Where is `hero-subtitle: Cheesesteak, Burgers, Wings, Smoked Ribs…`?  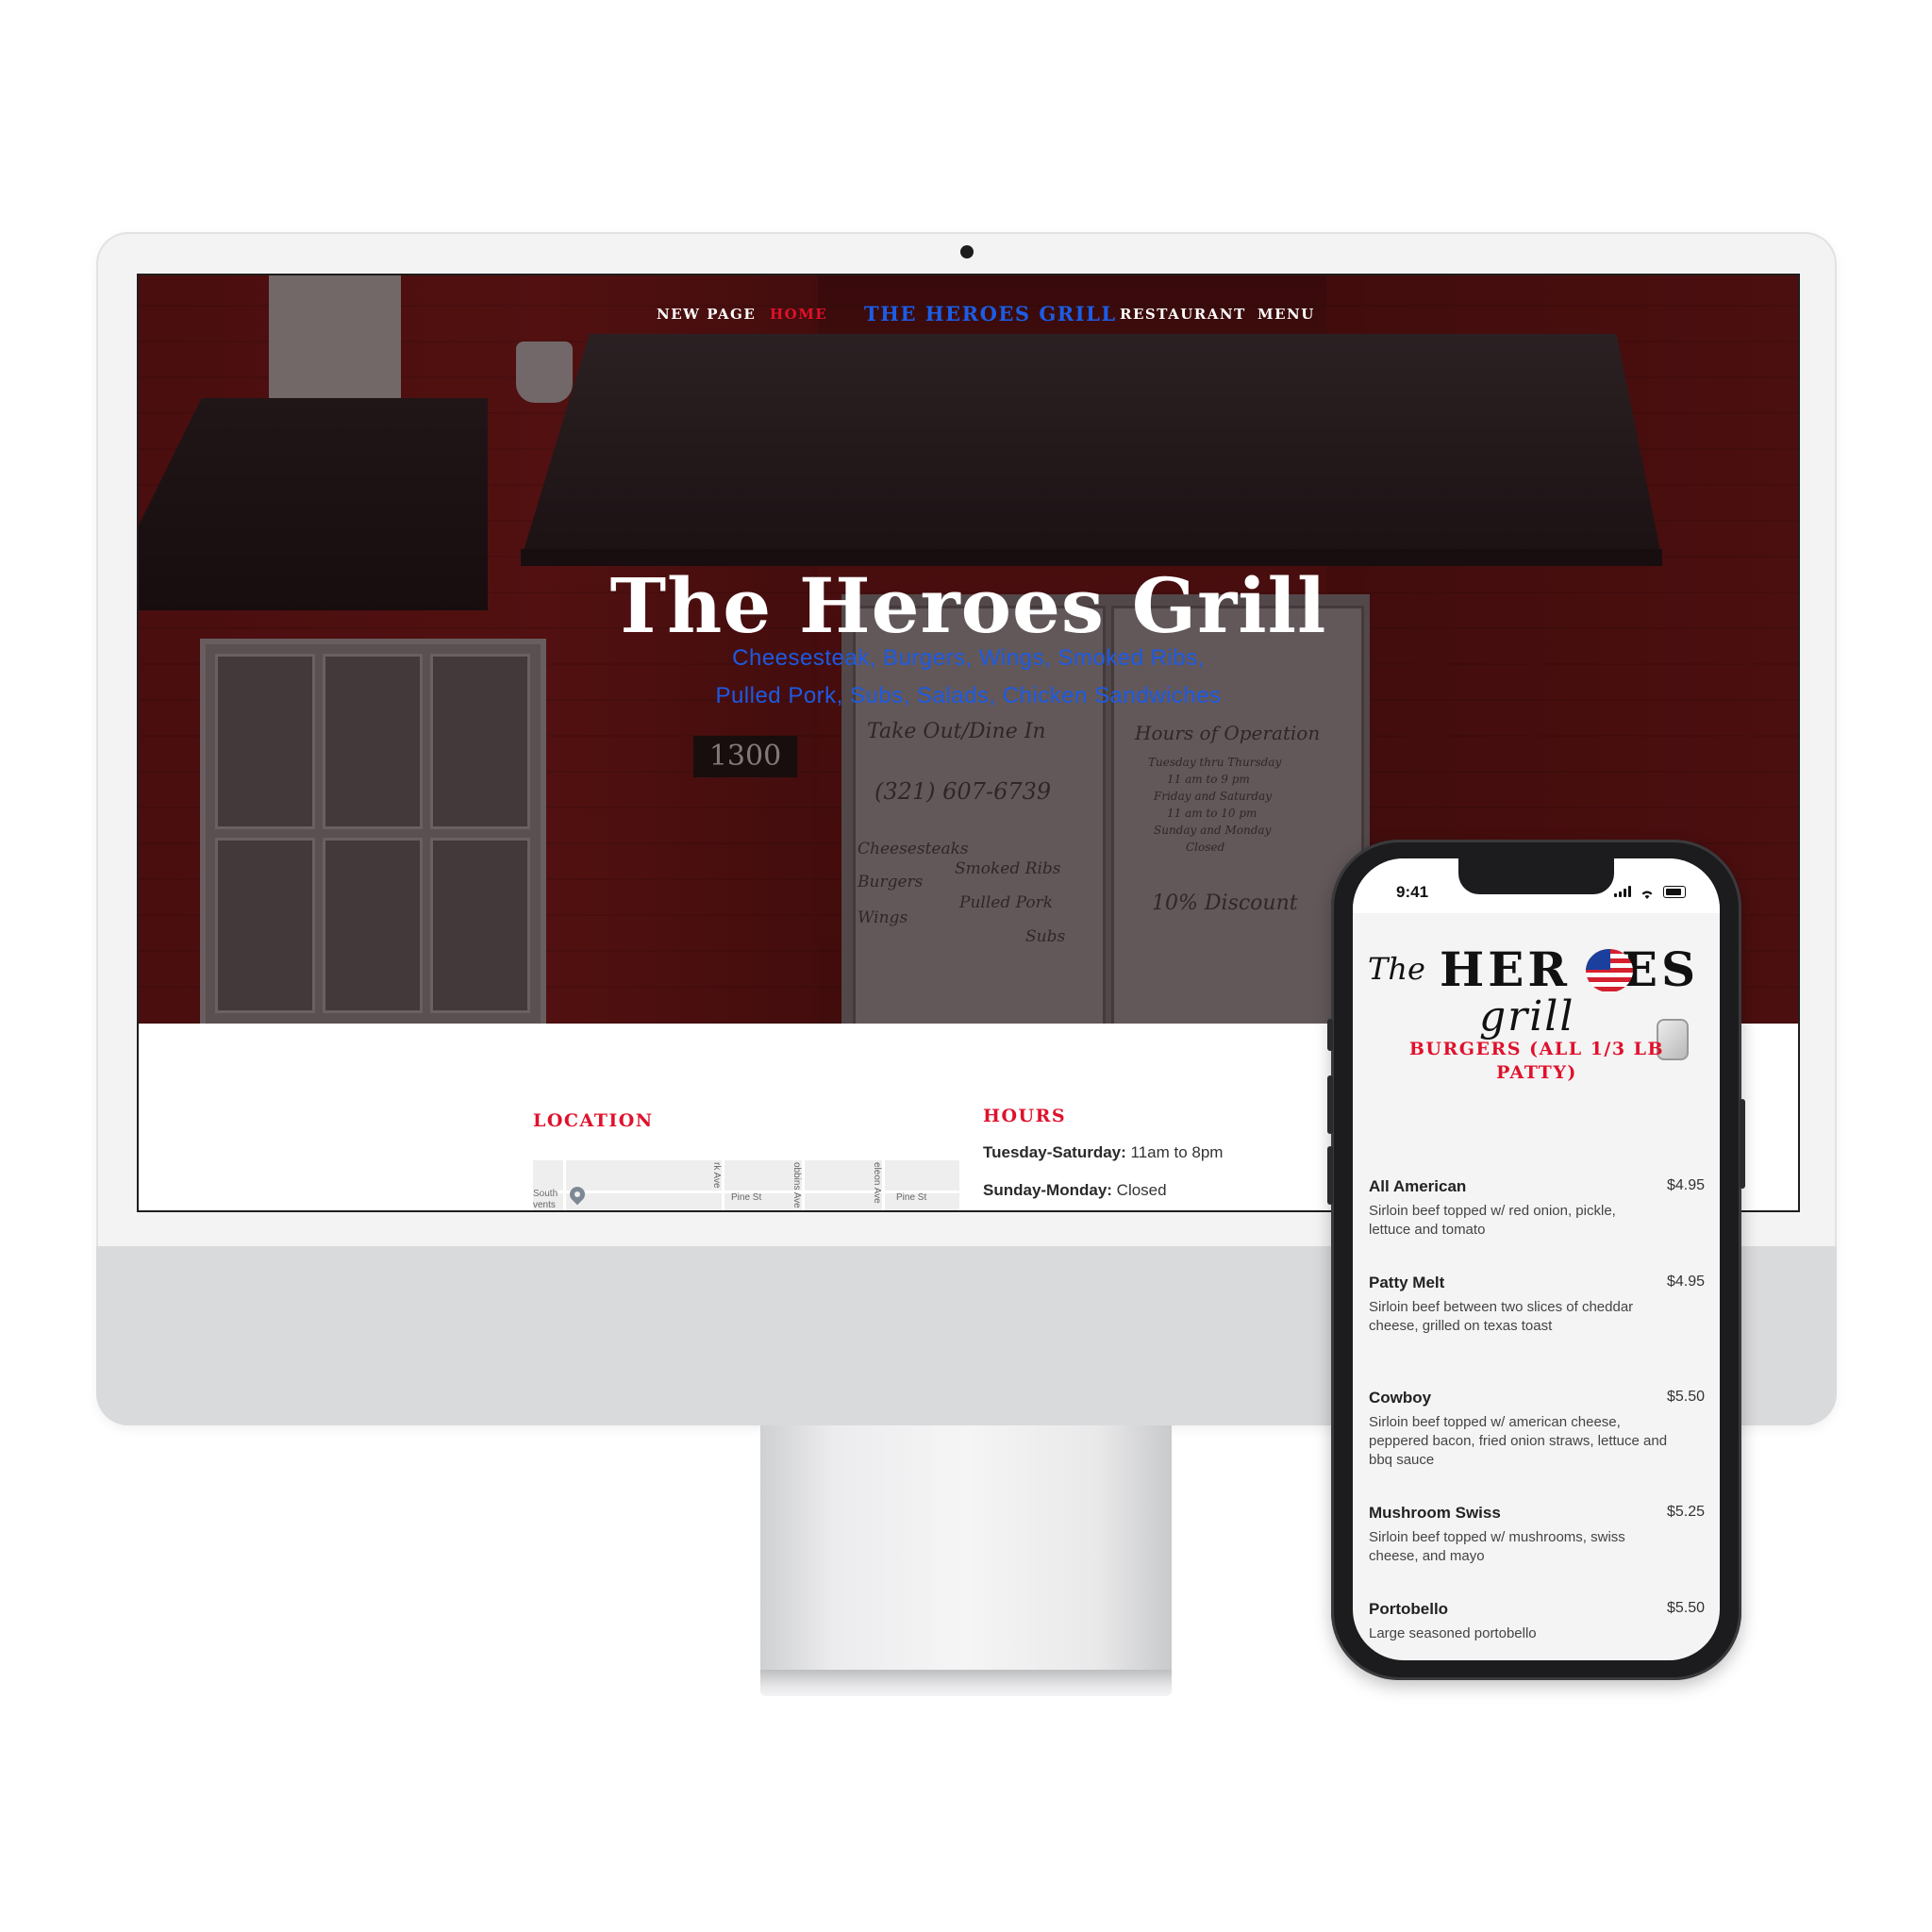
hero-subtitle: Cheesesteak, Burgers, Wings, Smoked Ribs… is located at coordinates (969, 658).